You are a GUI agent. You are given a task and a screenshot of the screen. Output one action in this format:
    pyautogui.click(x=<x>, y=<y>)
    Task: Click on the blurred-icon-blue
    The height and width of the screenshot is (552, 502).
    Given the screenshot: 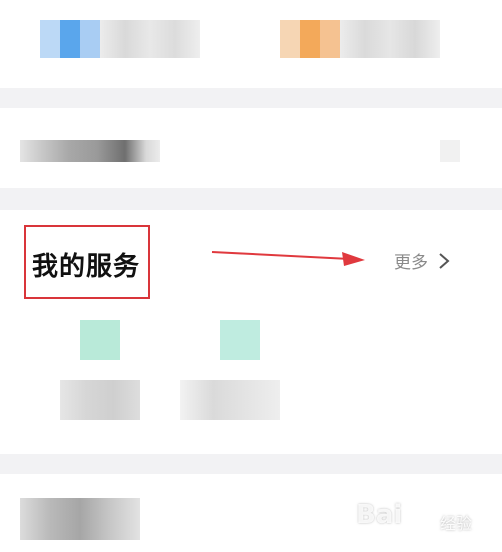 What is the action you would take?
    pyautogui.click(x=50, y=39)
    